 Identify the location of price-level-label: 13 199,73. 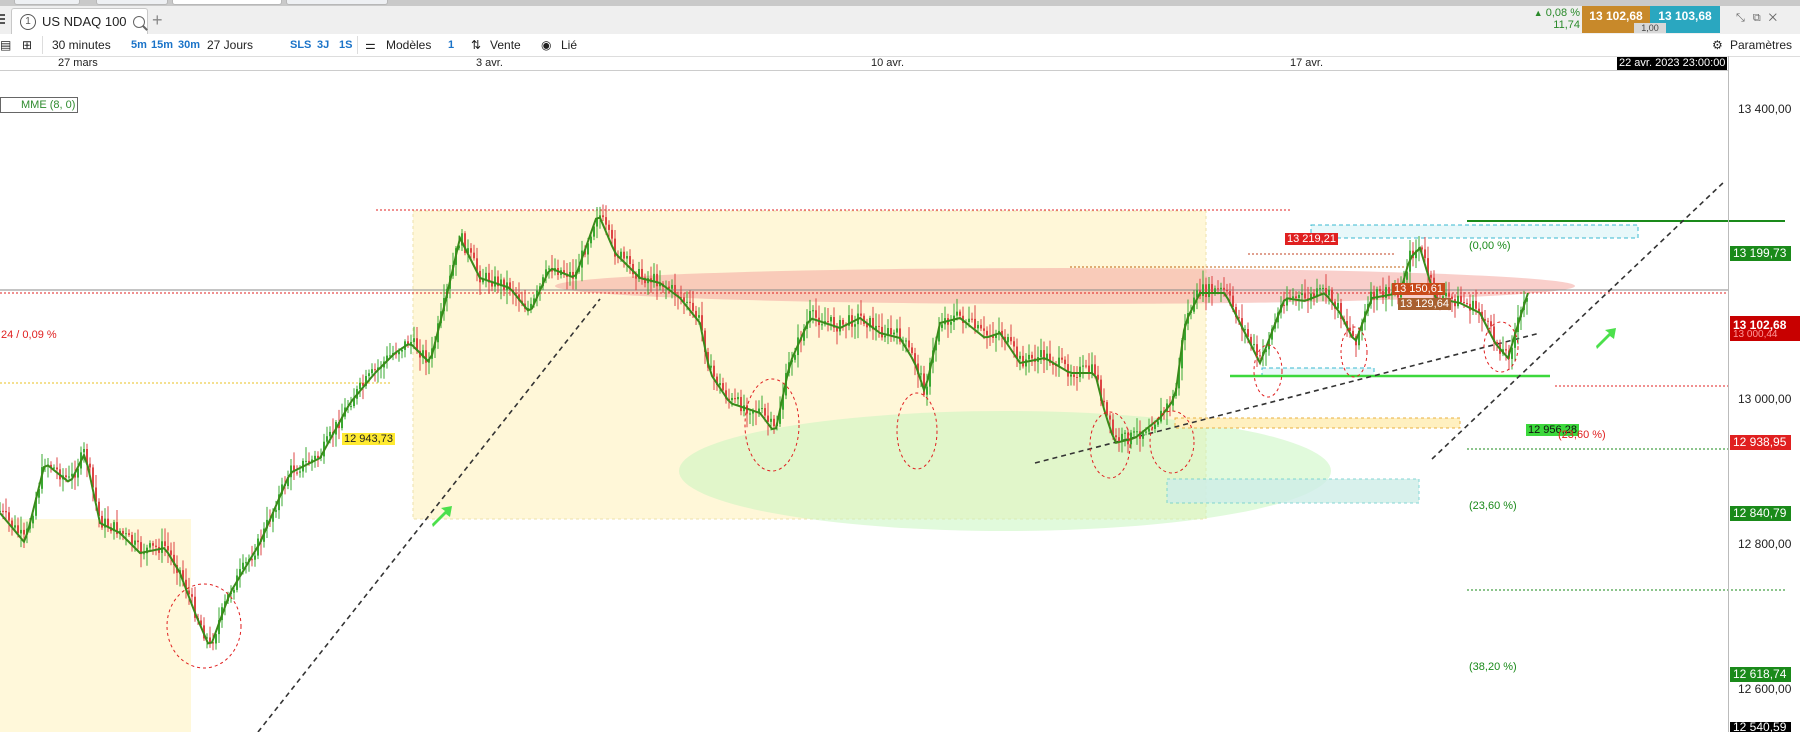
(1760, 253).